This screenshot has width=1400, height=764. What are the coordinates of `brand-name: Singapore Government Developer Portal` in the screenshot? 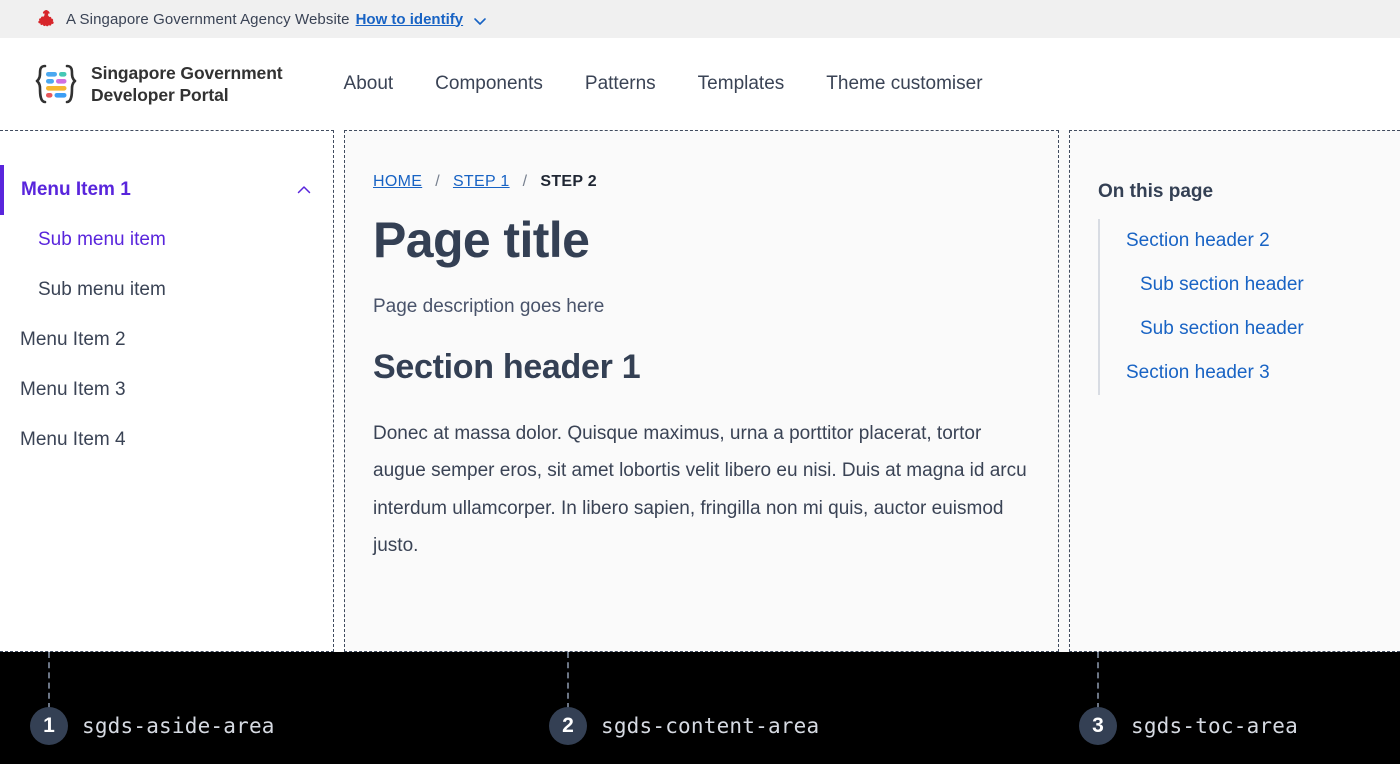 It's located at (187, 83).